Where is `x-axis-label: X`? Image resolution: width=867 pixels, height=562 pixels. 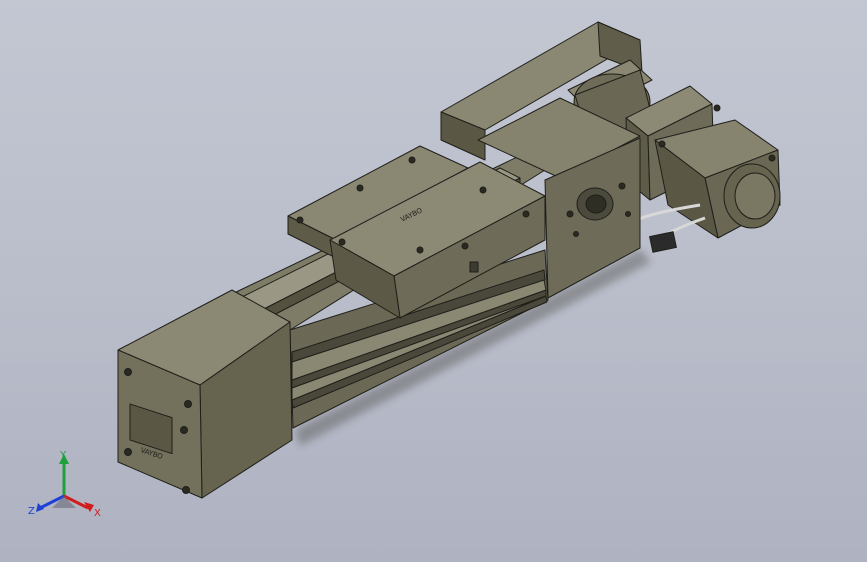
x-axis-label: X is located at coordinates (97, 513).